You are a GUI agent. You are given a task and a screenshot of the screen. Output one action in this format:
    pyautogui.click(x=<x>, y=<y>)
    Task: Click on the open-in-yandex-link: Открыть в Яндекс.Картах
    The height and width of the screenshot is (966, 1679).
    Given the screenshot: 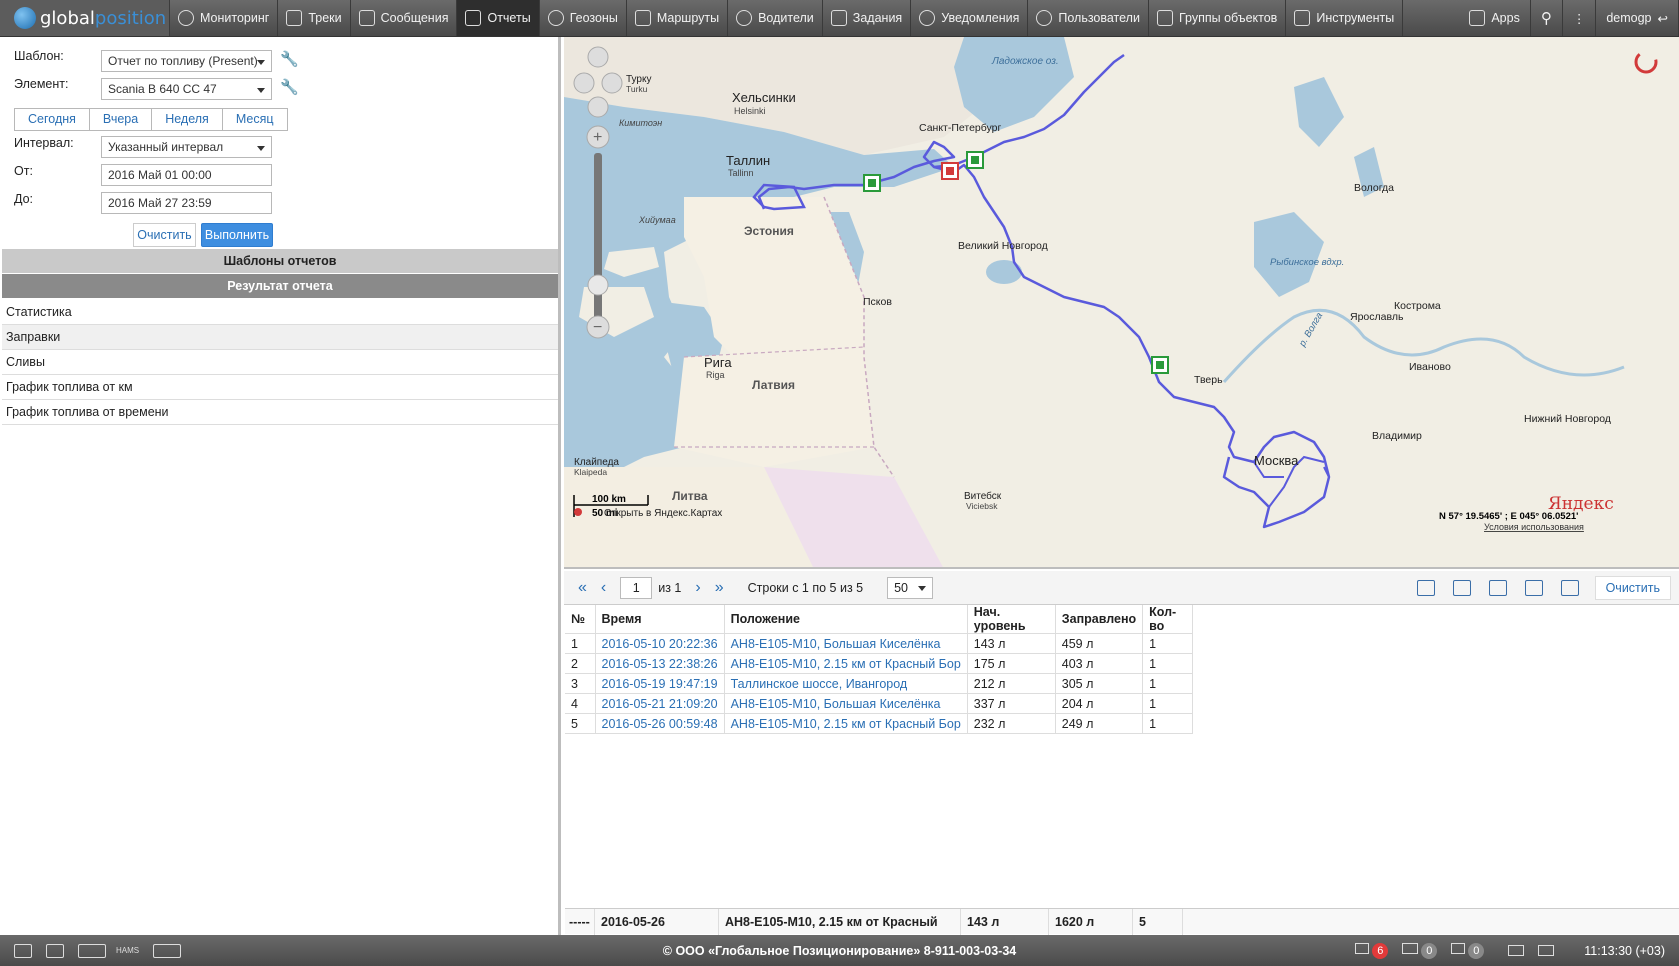 What is the action you would take?
    pyautogui.click(x=663, y=513)
    